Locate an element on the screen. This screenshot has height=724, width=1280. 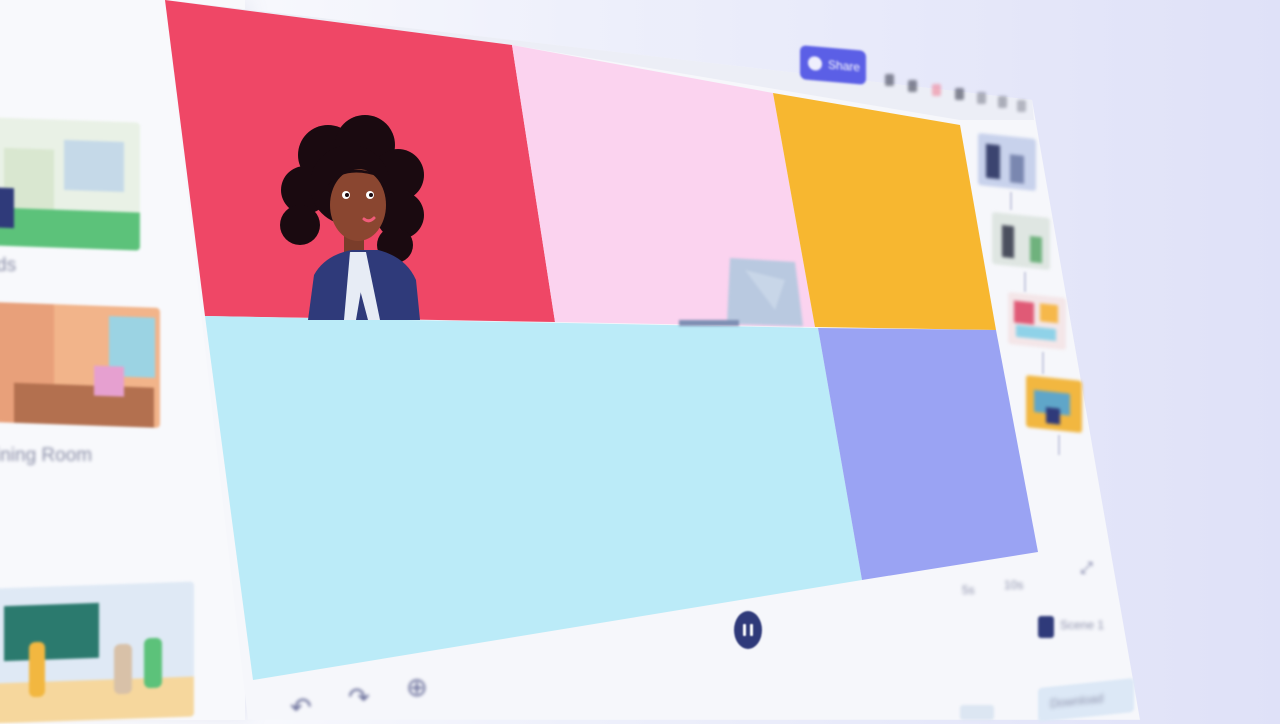
pause-button is located at coordinates (748, 630).